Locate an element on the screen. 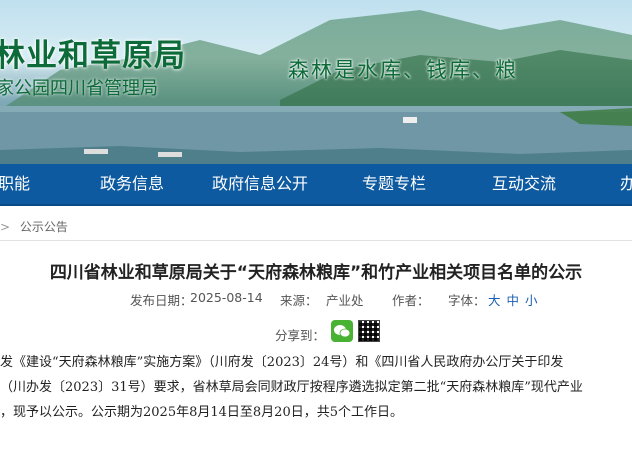 This screenshot has width=632, height=474. font-size-label: 字体： is located at coordinates (467, 300).